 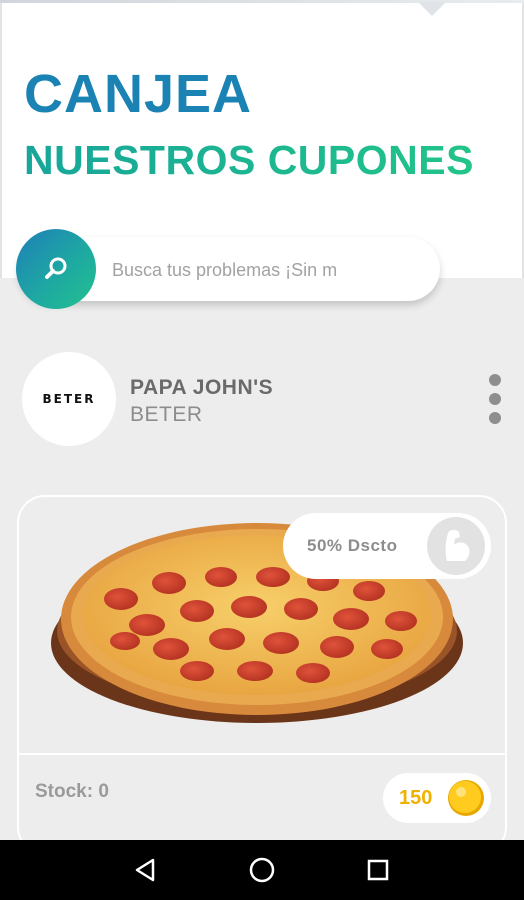 I want to click on navigation-bar, so click(x=262, y=870).